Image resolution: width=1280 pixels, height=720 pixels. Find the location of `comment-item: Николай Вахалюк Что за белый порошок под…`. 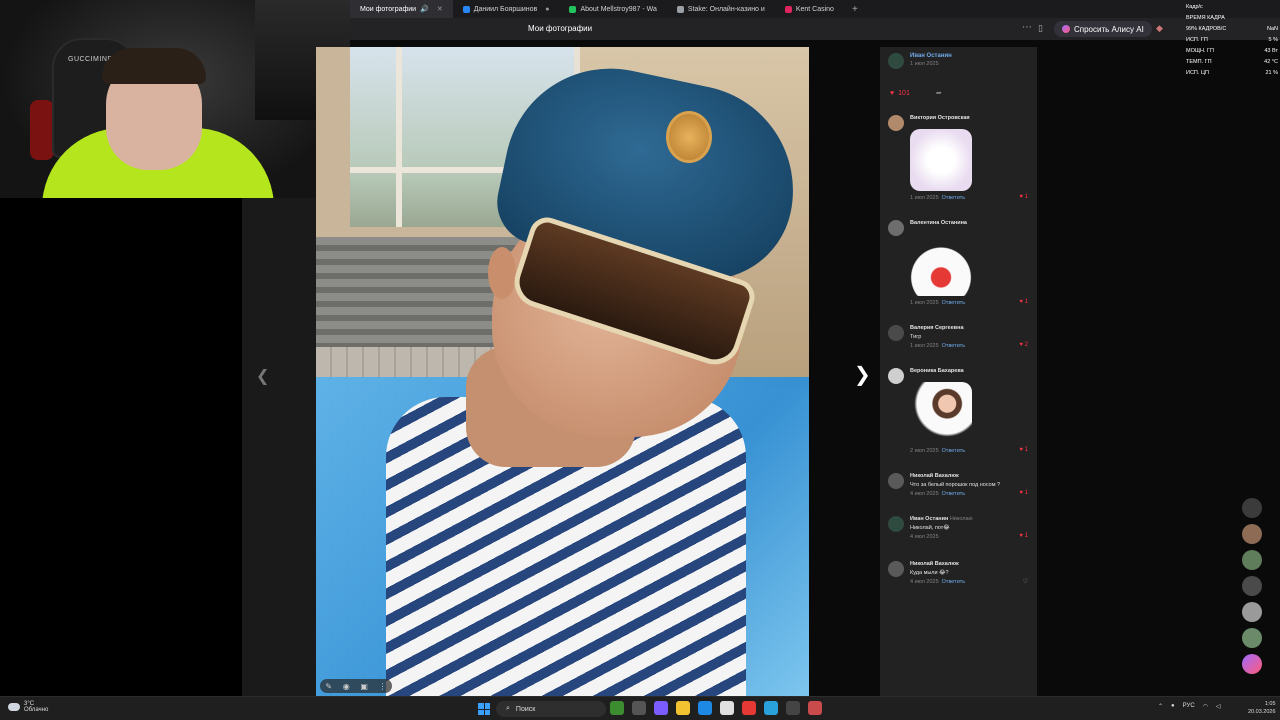

comment-item: Николай Вахалюк Что за белый порошок под… is located at coordinates (960, 489).